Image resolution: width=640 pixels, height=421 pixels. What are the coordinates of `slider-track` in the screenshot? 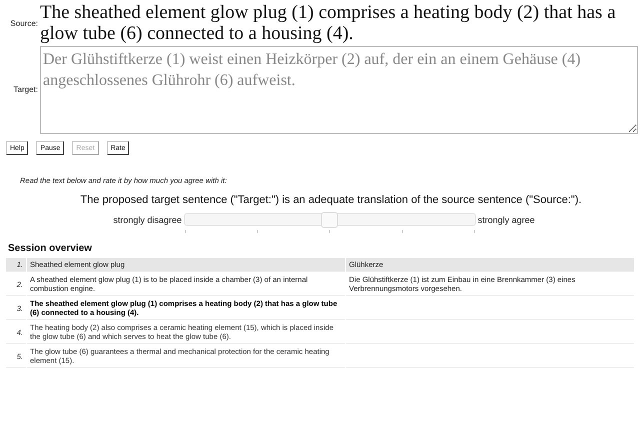 It's located at (330, 219).